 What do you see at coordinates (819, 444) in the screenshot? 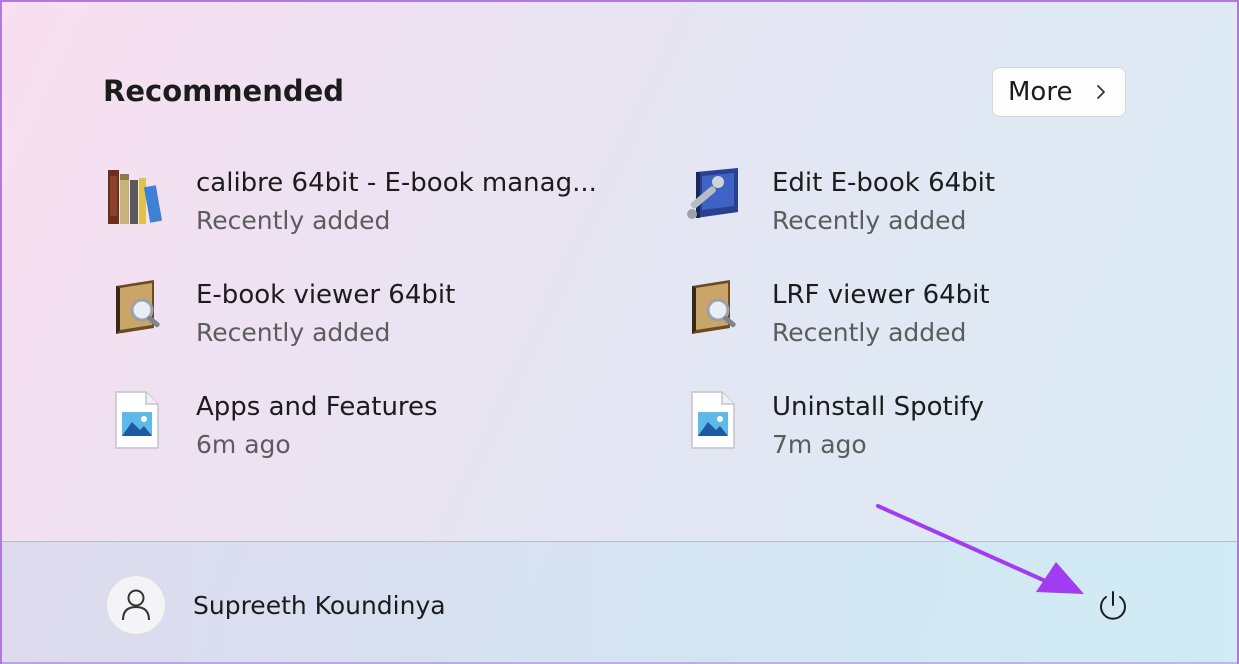
I see `item-subtitle: 7m ago` at bounding box center [819, 444].